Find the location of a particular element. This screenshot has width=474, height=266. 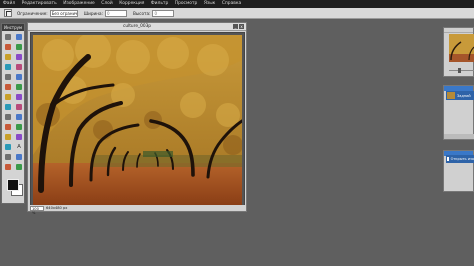

clone-icon is located at coordinates (8, 87).